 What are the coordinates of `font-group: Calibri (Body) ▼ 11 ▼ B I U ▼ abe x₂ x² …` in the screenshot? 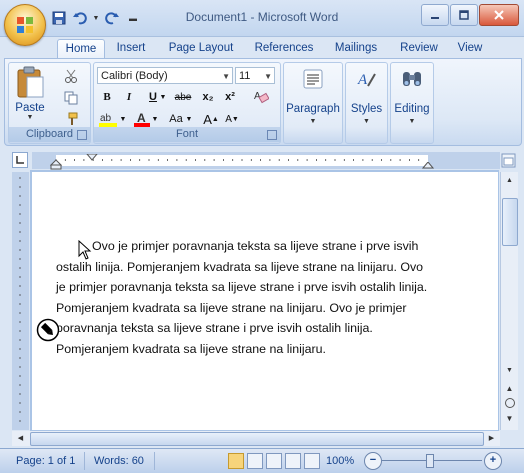 It's located at (187, 103).